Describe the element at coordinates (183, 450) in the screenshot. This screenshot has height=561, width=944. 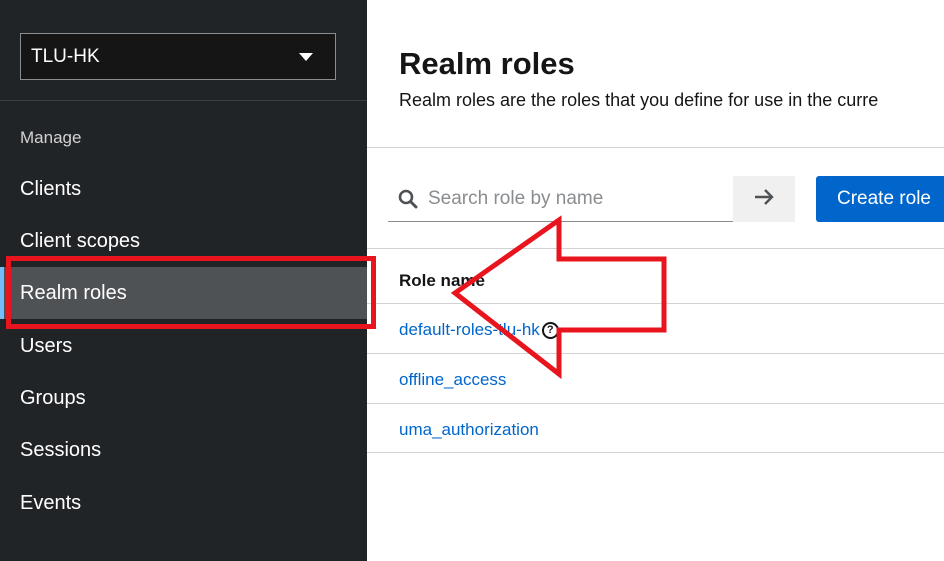
I see `sidebar-item-sessions: Sessions` at that location.